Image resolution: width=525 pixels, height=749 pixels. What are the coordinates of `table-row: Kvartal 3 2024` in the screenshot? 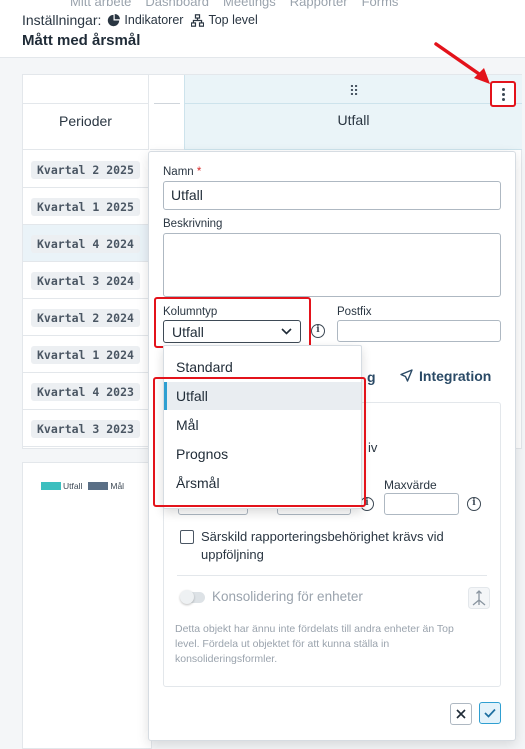 It's located at (86, 280).